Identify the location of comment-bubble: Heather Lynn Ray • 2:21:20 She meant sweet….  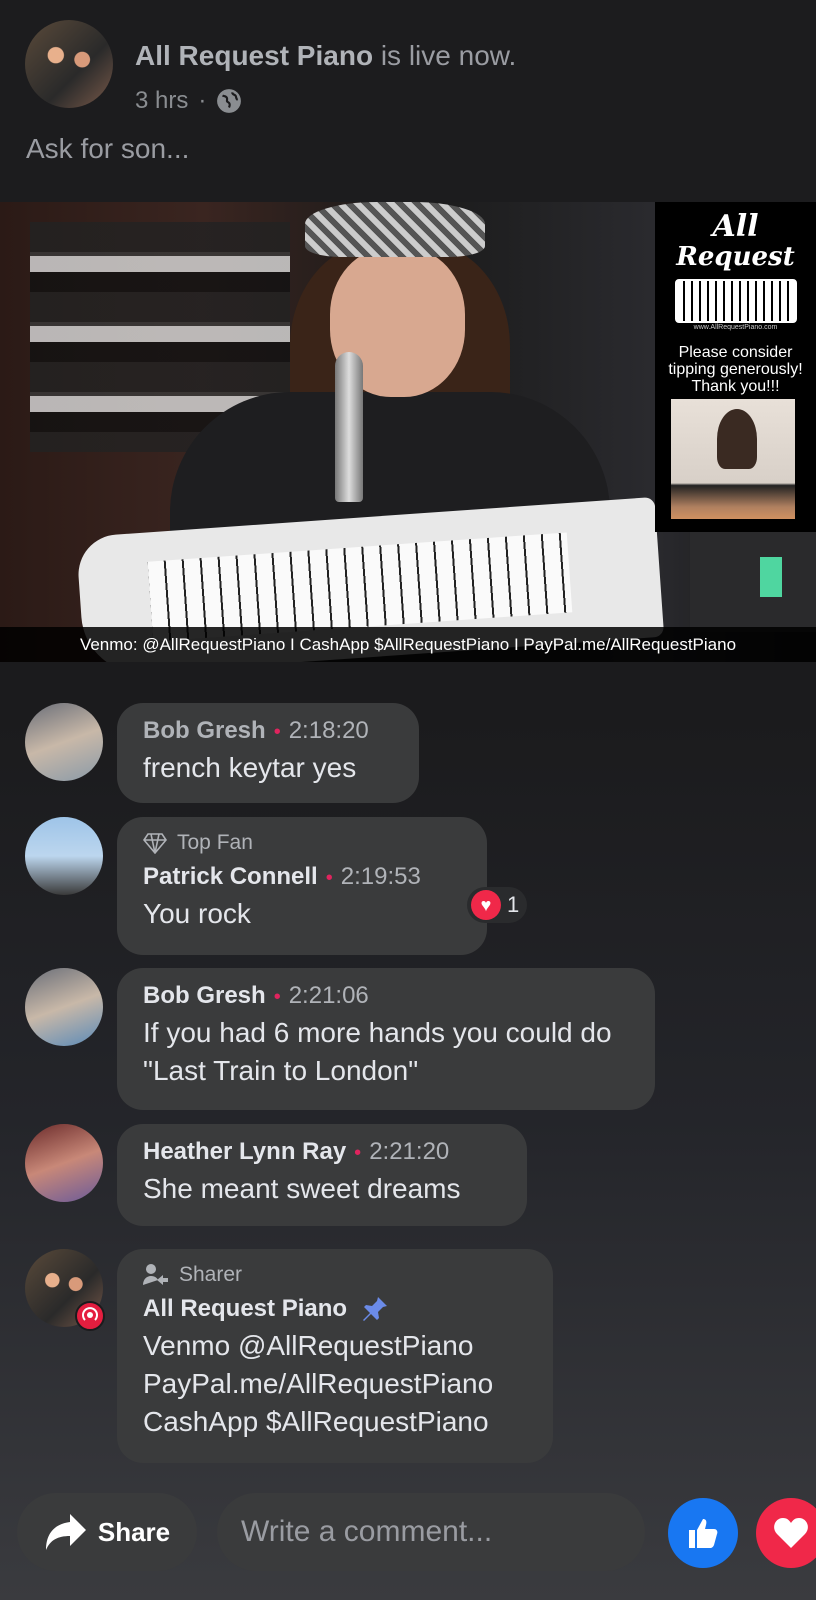
(322, 1175).